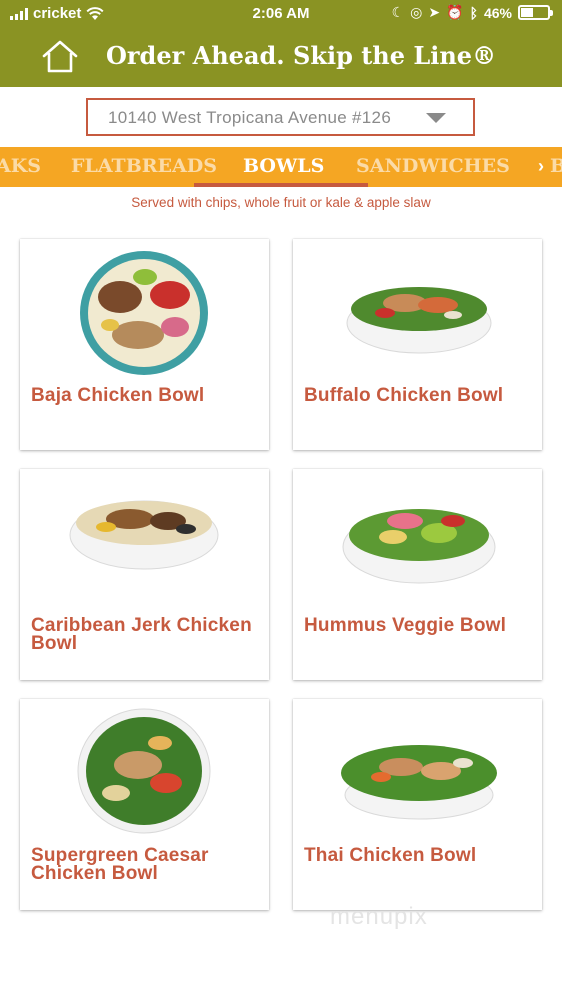  I want to click on menu-item-name: Hummus Veggie Bowl, so click(405, 625).